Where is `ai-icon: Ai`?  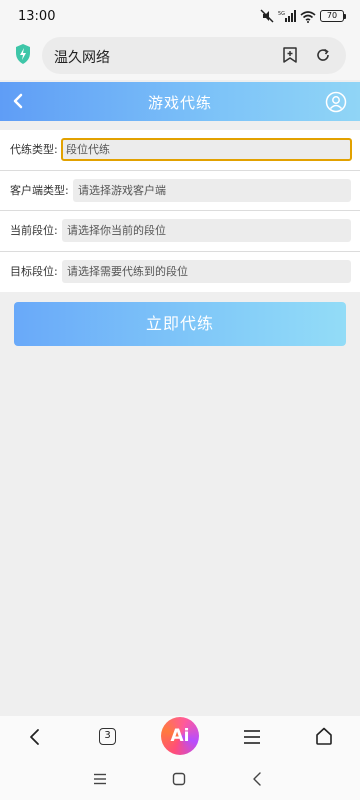 ai-icon: Ai is located at coordinates (180, 736).